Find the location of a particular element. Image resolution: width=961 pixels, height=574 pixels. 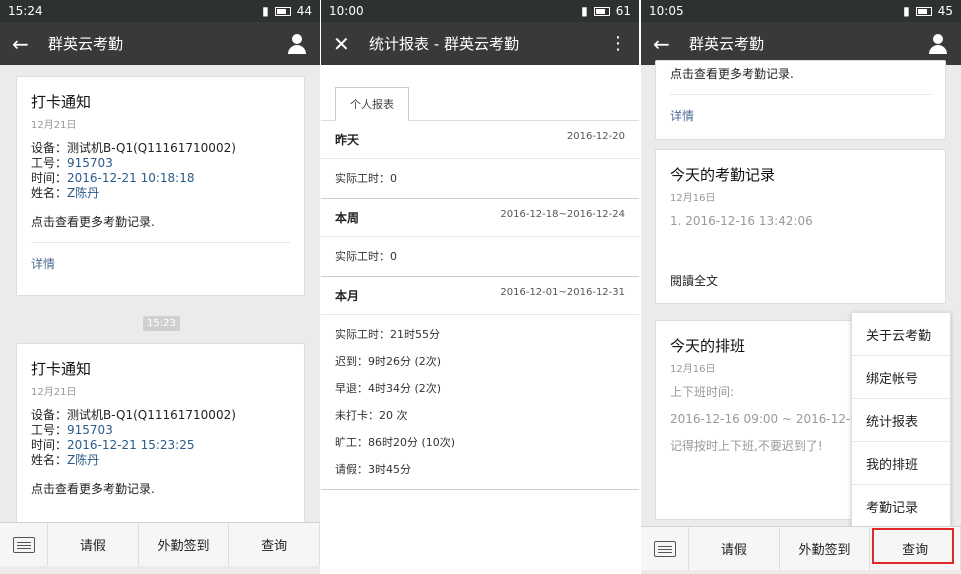

tab-personal-report: 个人报表 is located at coordinates (372, 104).